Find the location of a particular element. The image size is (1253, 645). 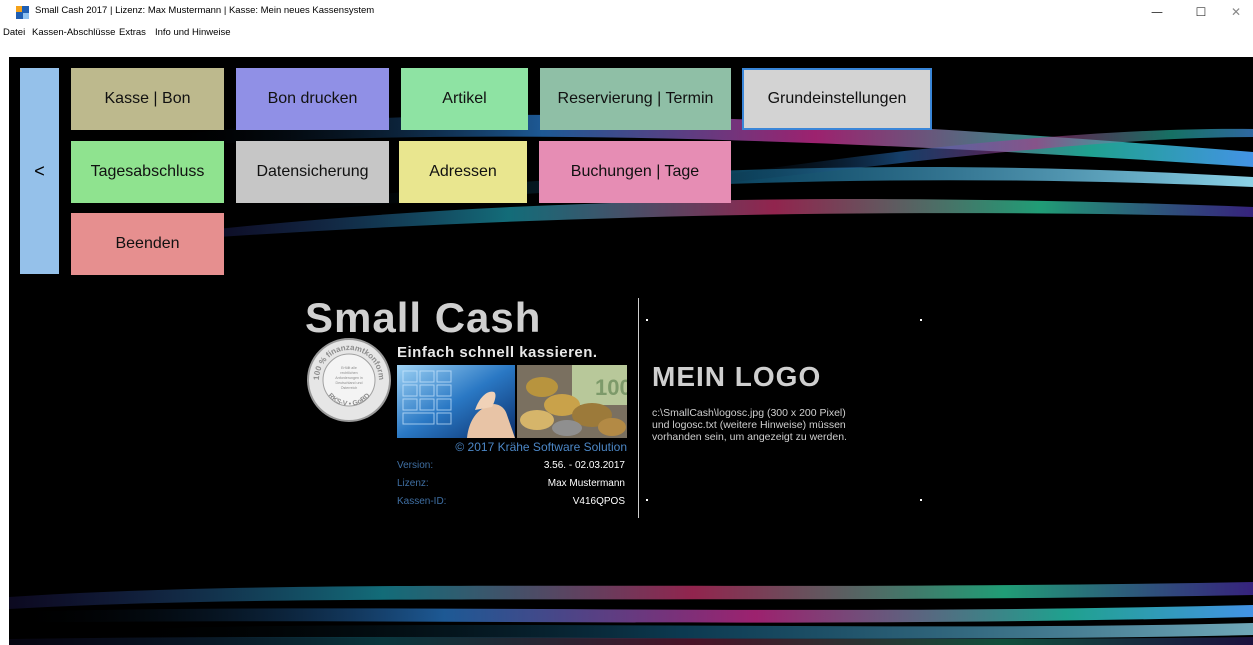

tile-tagesabschluss: Tagesabschluss is located at coordinates (147, 172).